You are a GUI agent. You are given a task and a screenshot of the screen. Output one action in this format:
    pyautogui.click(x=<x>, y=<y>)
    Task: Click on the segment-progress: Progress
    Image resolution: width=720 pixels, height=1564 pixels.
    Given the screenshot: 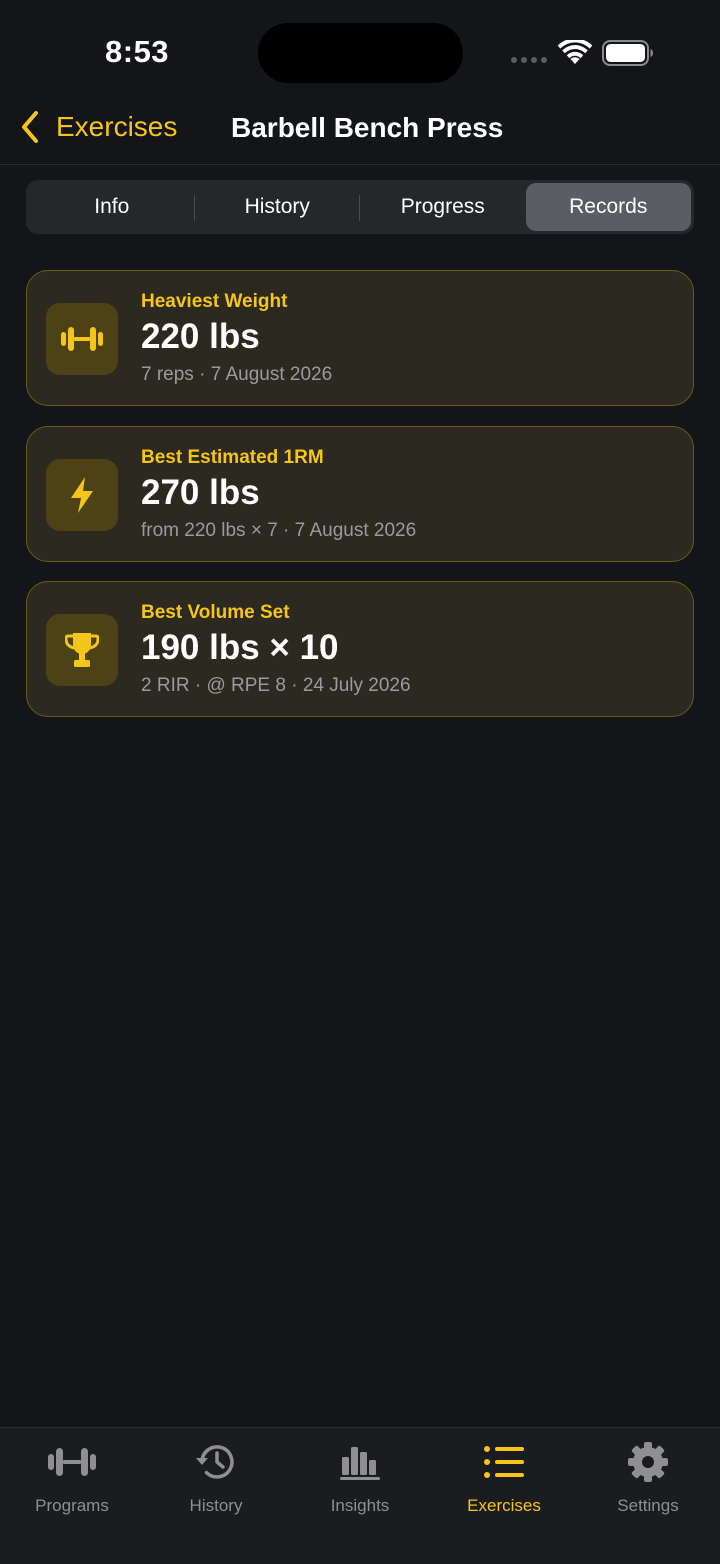 What is the action you would take?
    pyautogui.click(x=443, y=207)
    